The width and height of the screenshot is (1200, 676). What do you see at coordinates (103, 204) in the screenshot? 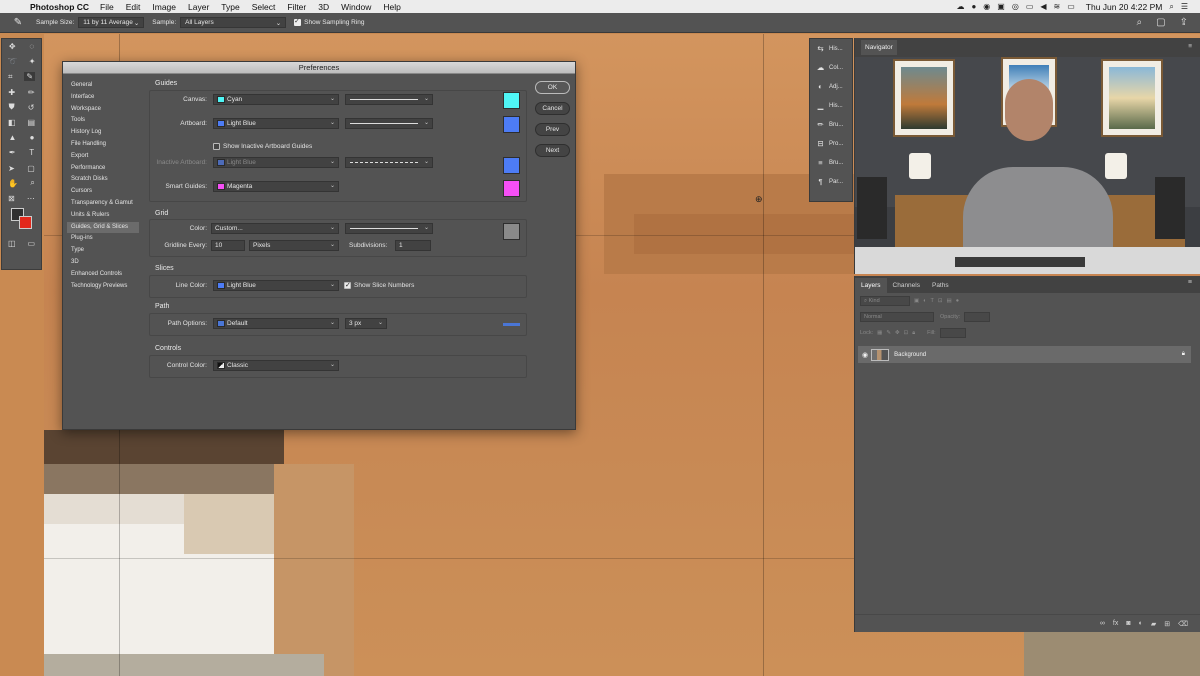
I see `nav-item-transparency: Transparency & Gamut` at bounding box center [103, 204].